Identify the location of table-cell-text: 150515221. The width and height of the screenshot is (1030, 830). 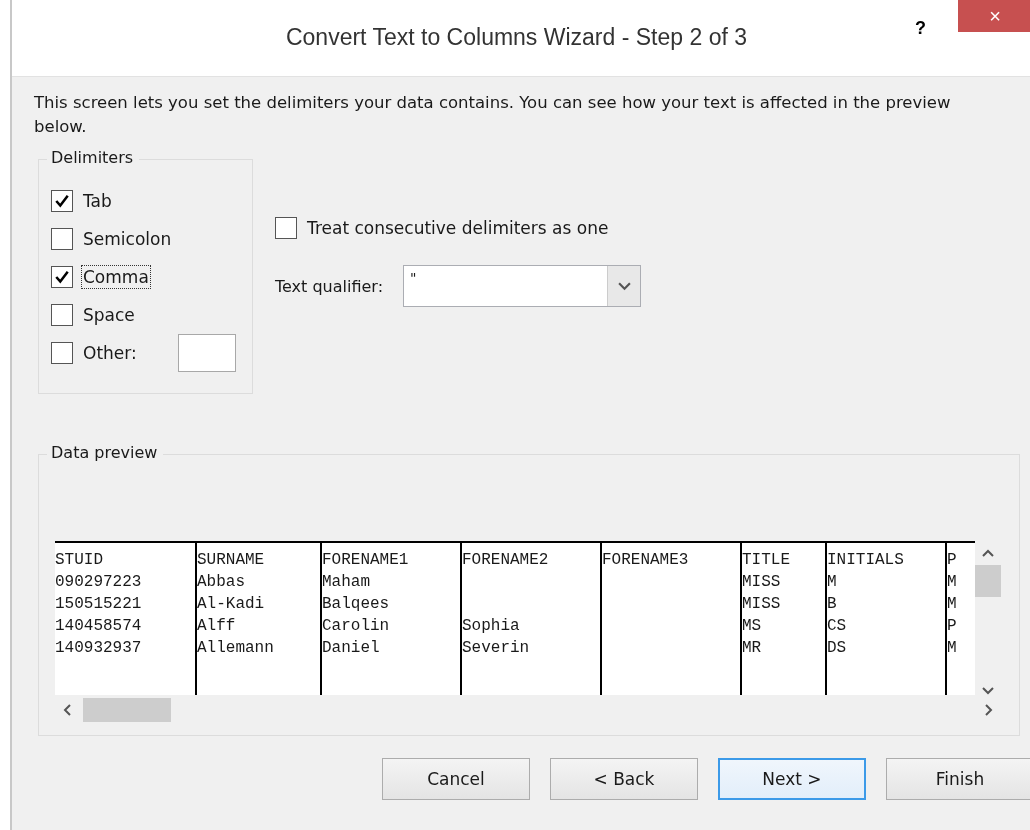
(99, 604).